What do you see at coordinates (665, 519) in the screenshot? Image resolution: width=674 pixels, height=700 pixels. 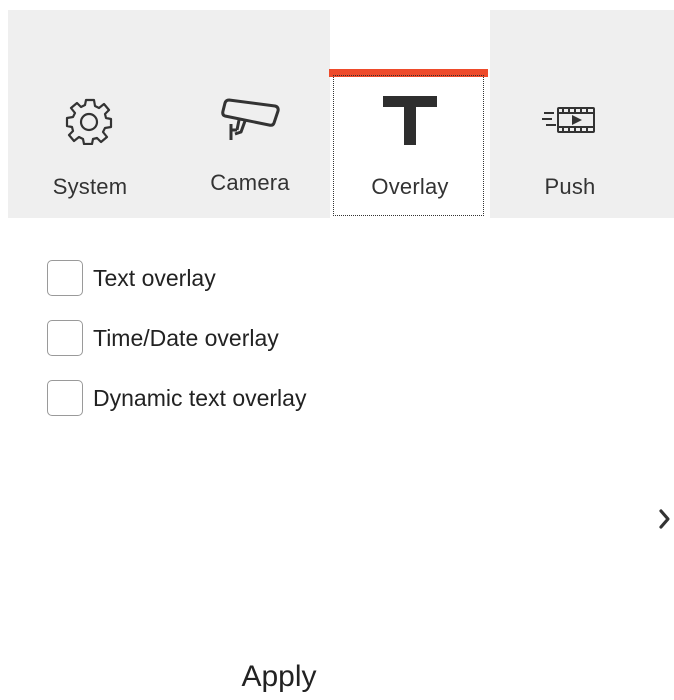 I see `chevron-right-icon` at bounding box center [665, 519].